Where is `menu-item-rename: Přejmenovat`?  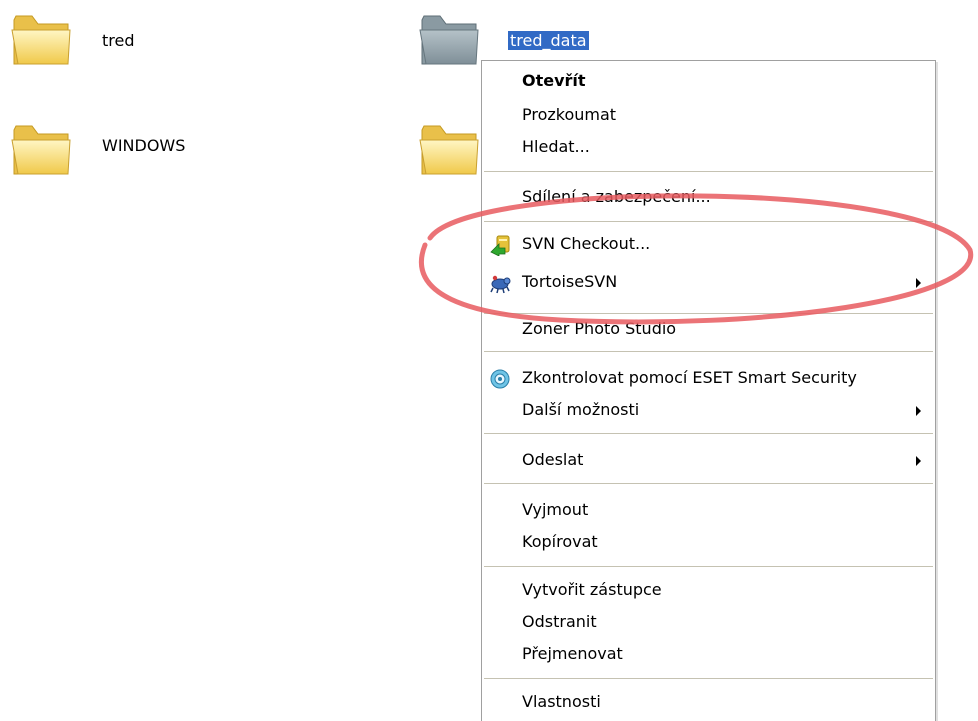
menu-item-rename: Přejmenovat is located at coordinates (708, 655).